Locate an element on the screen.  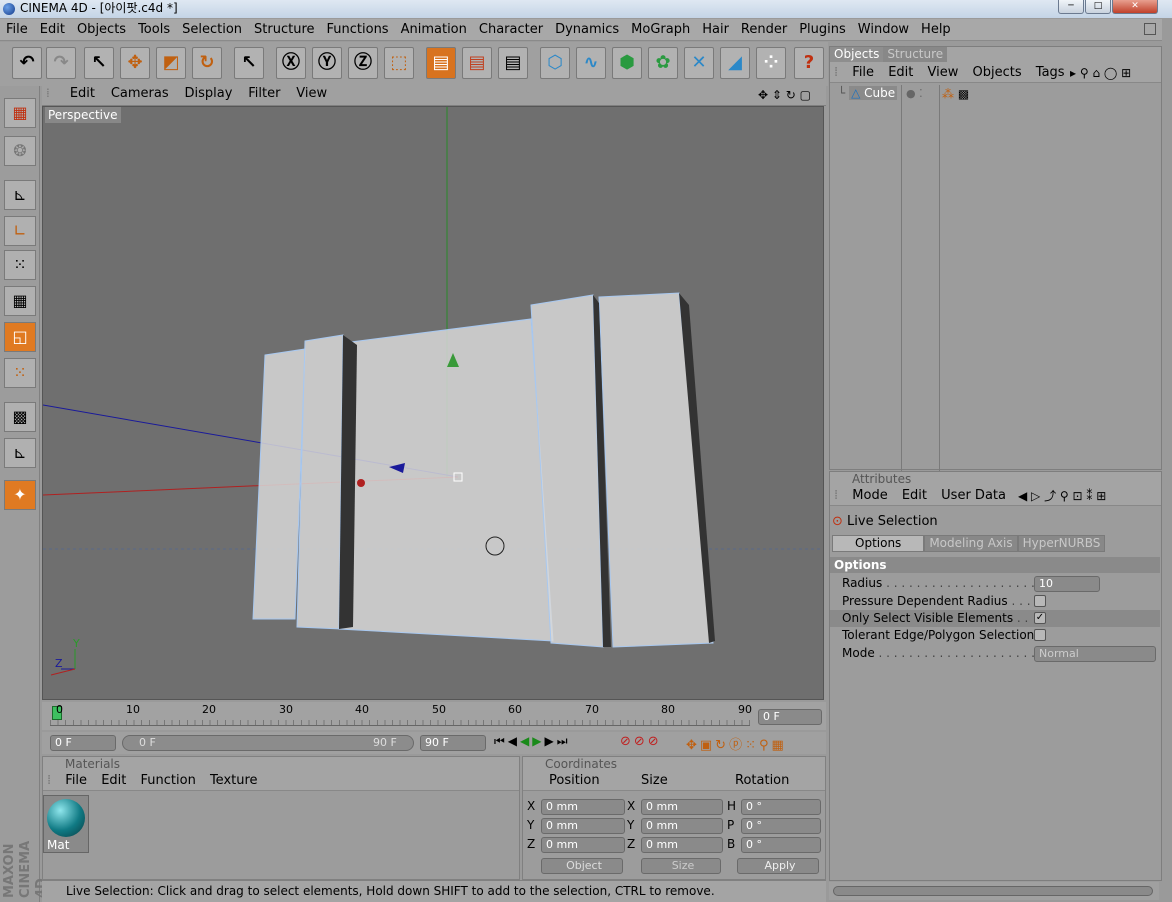
spline-icon: ∿ is located at coordinates (591, 63).